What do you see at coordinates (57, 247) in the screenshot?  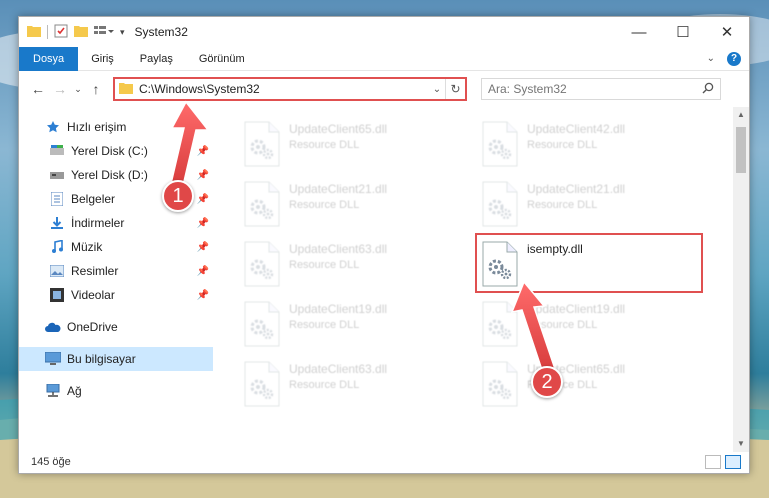 I see `music-icon` at bounding box center [57, 247].